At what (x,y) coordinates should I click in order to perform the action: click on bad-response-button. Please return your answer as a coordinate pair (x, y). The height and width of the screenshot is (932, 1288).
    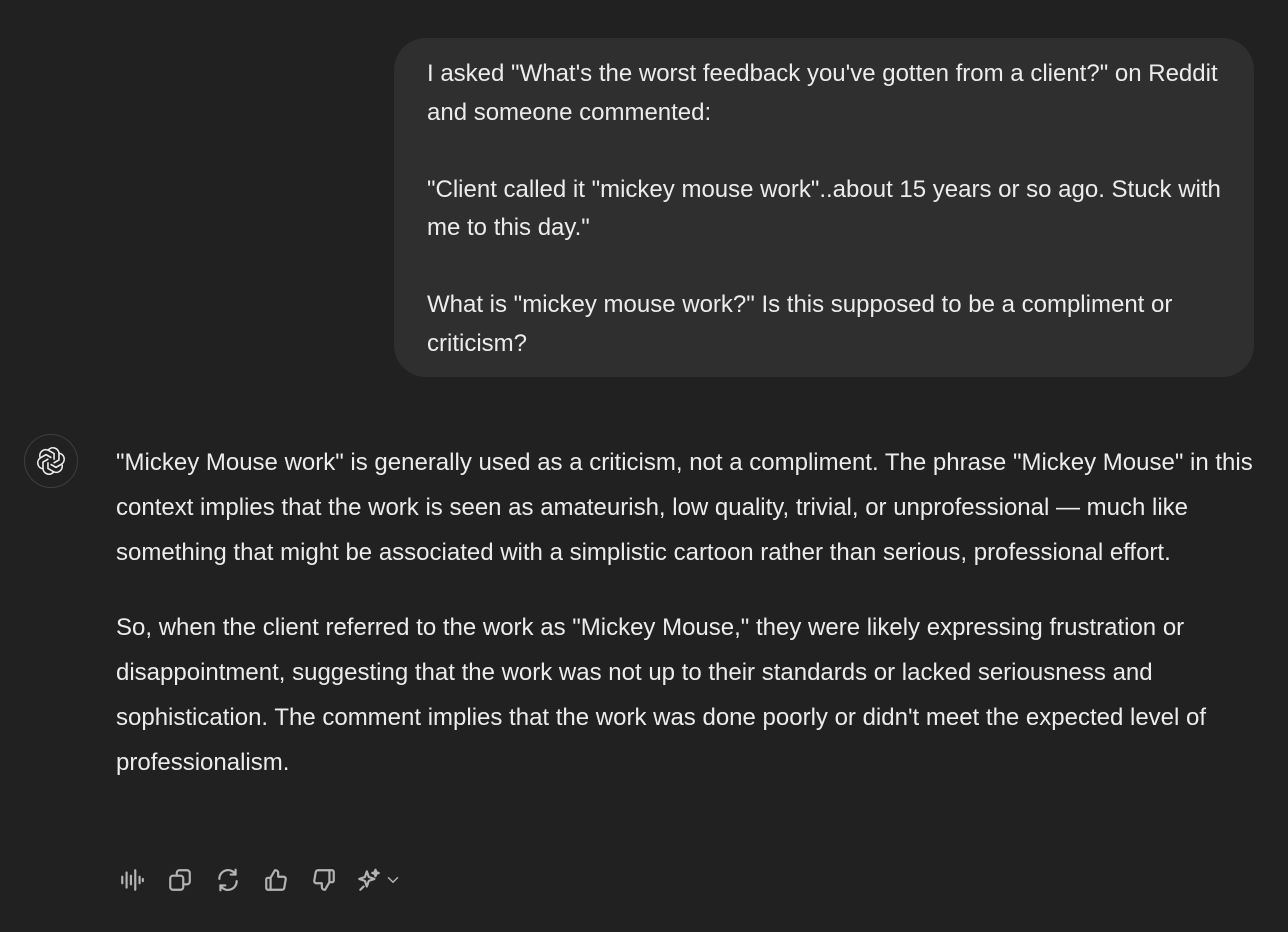
    Looking at the image, I should click on (324, 880).